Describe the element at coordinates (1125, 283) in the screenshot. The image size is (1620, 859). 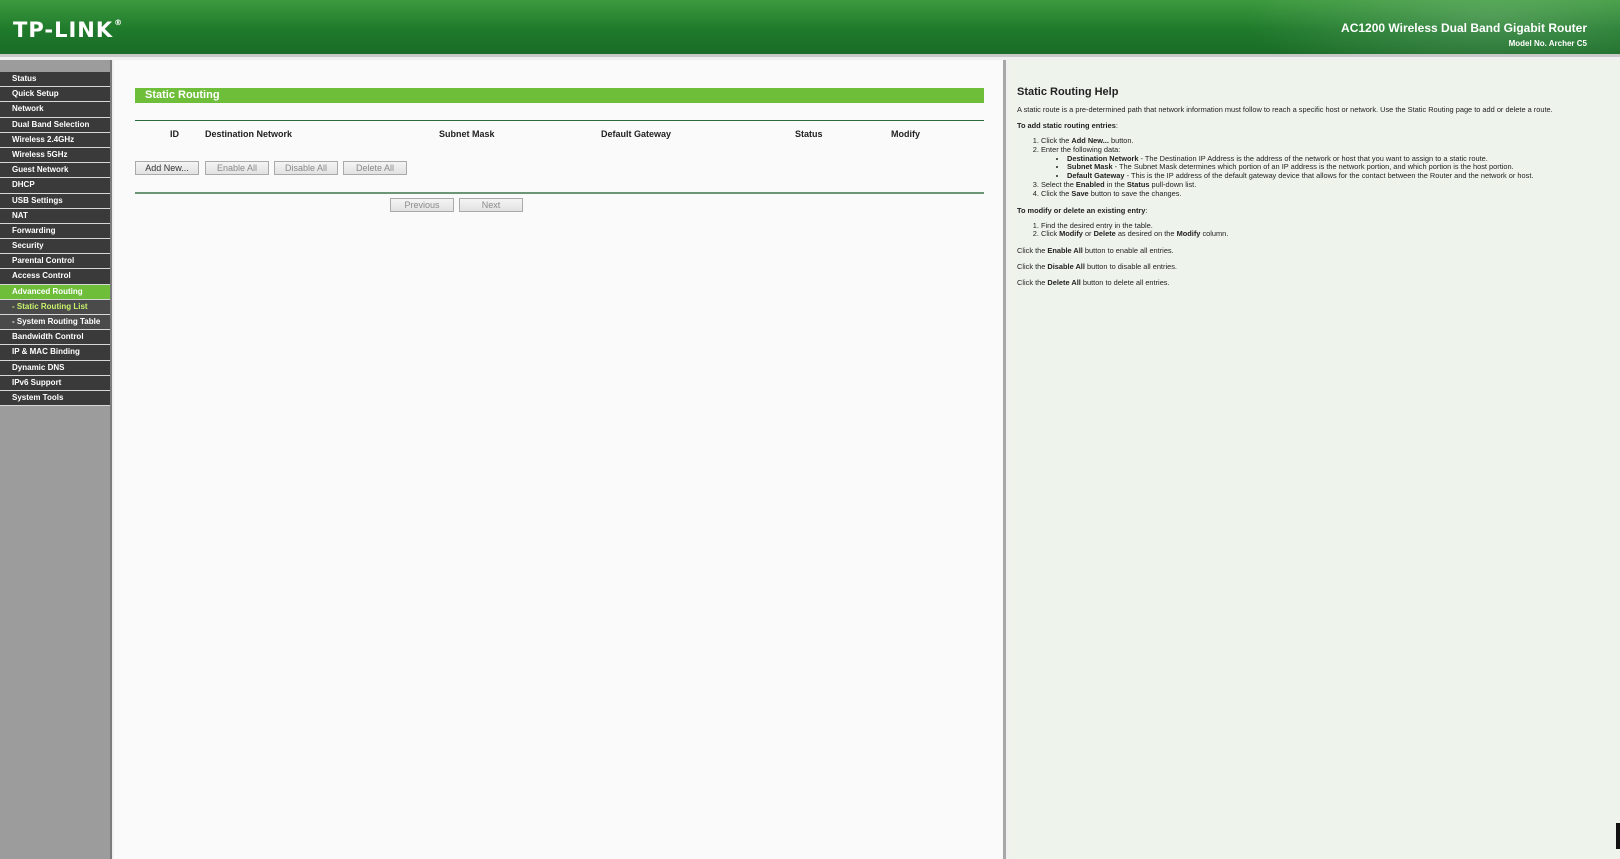
I see `help-text: button to delete all entries.` at that location.